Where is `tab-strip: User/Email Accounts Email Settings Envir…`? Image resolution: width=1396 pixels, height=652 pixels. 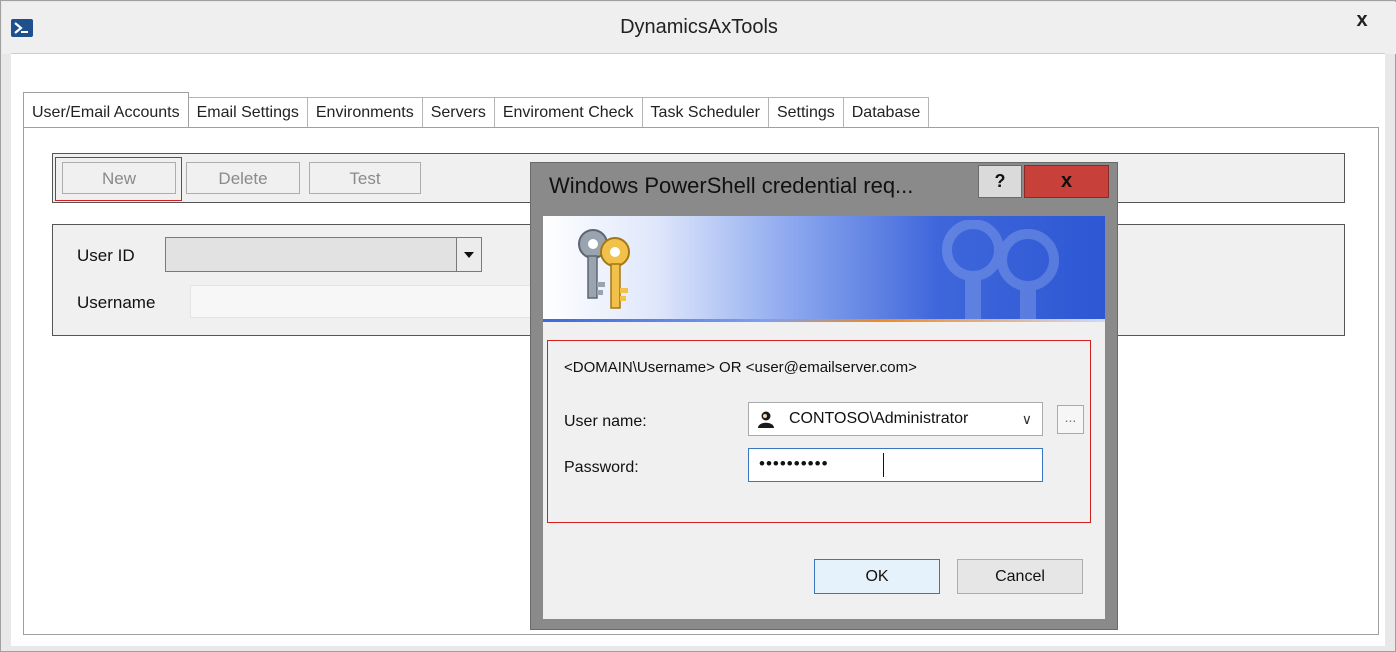
tab-strip: User/Email Accounts Email Settings Envir… is located at coordinates (476, 109).